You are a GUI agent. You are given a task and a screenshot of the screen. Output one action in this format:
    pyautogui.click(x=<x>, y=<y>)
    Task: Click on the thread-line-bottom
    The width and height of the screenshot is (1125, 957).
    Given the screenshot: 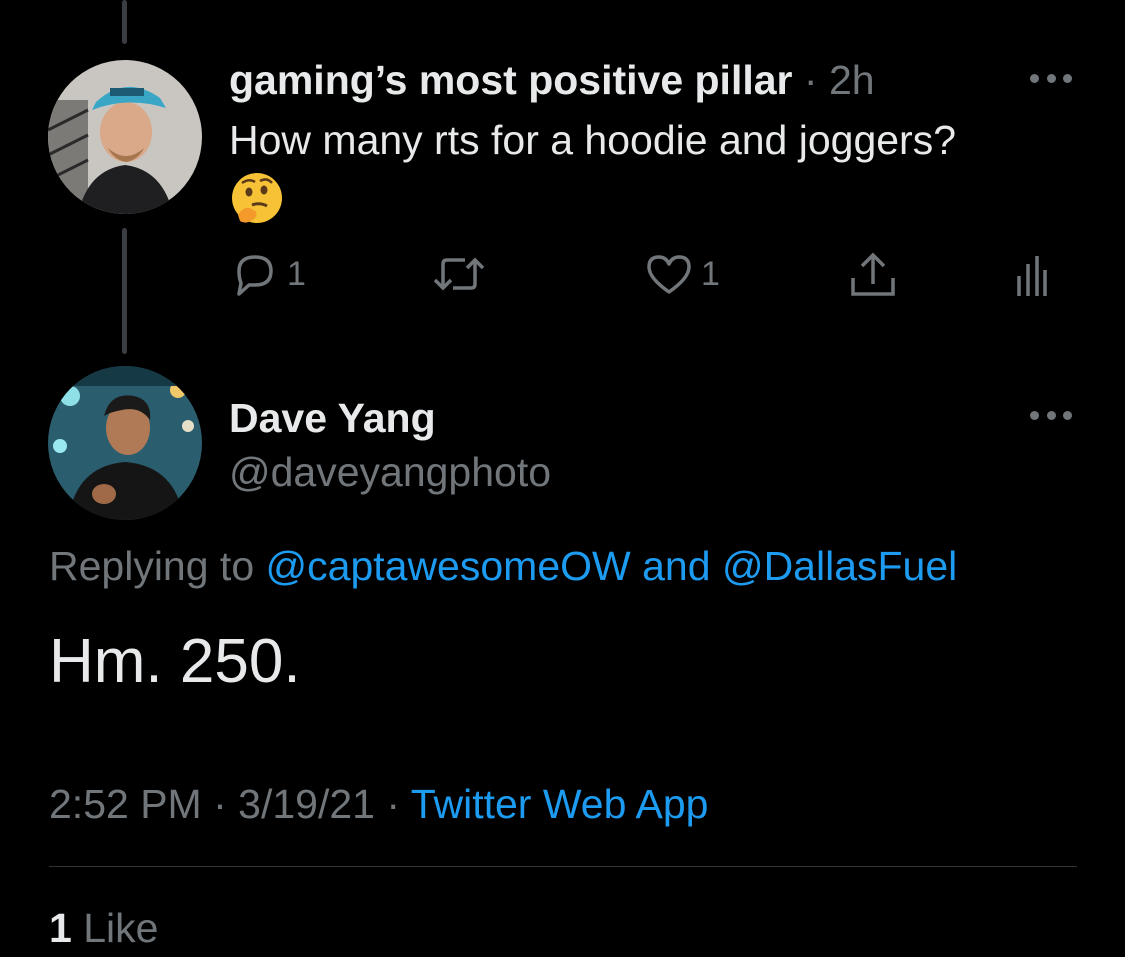 What is the action you would take?
    pyautogui.click(x=124, y=291)
    